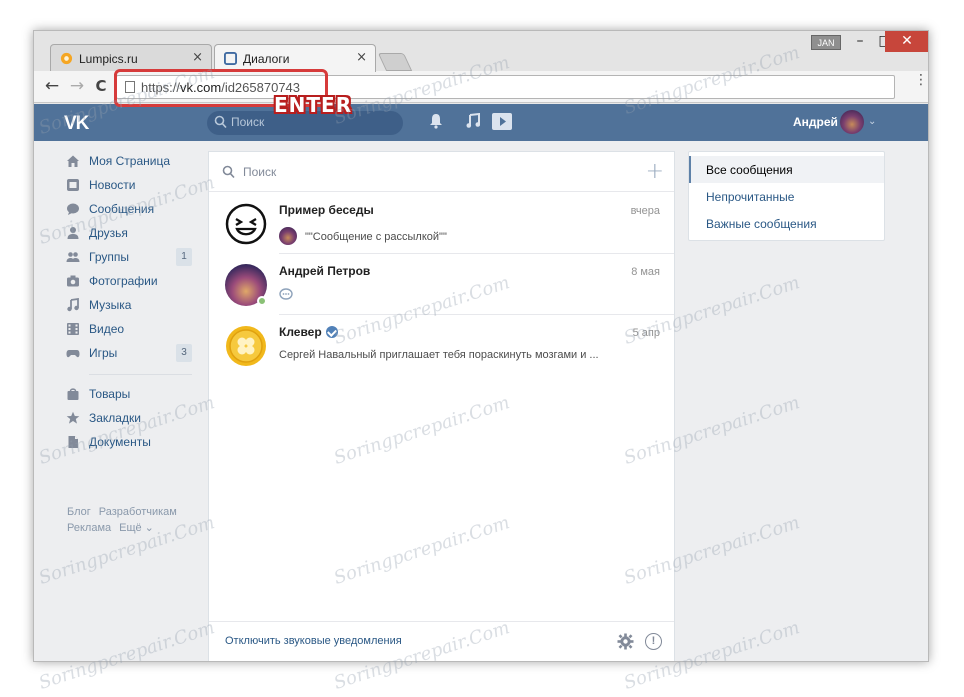 The width and height of the screenshot is (964, 697). What do you see at coordinates (73, 257) in the screenshot?
I see `groups-icon` at bounding box center [73, 257].